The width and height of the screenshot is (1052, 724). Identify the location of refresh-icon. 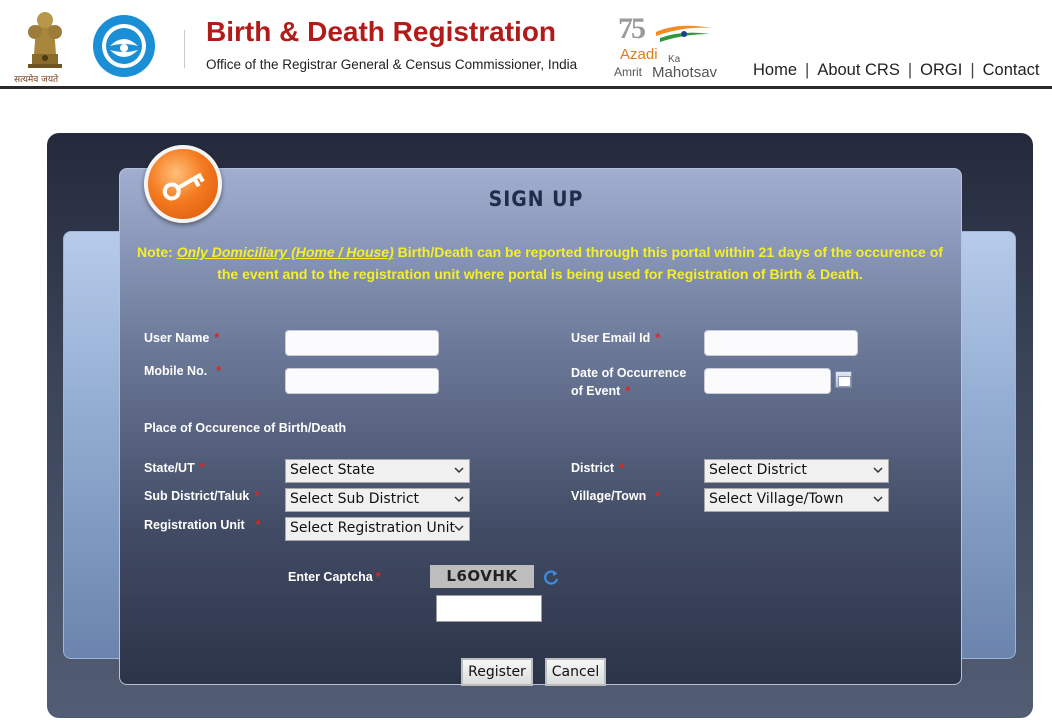
(551, 577).